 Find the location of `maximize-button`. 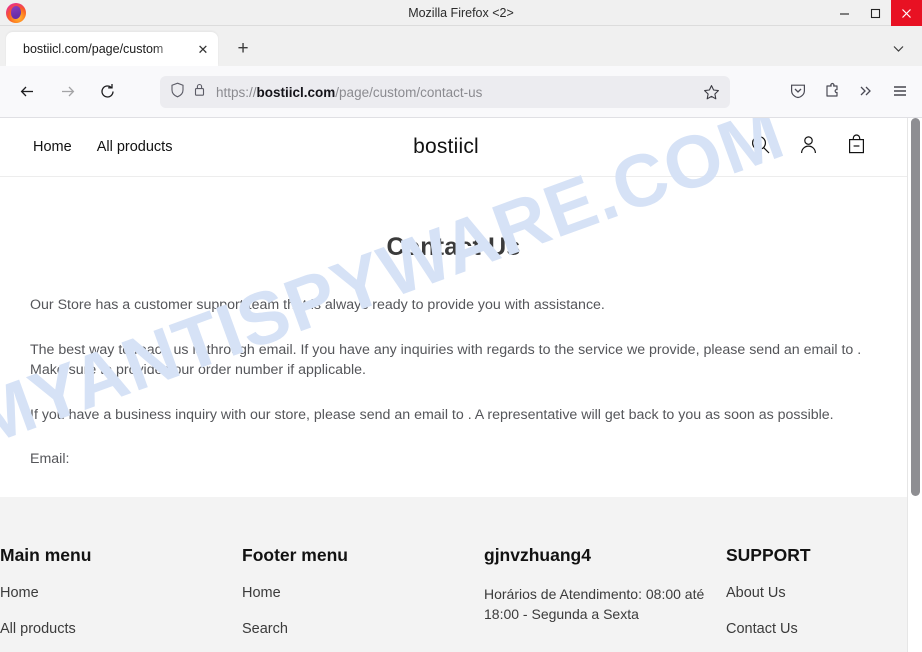

maximize-button is located at coordinates (875, 13).